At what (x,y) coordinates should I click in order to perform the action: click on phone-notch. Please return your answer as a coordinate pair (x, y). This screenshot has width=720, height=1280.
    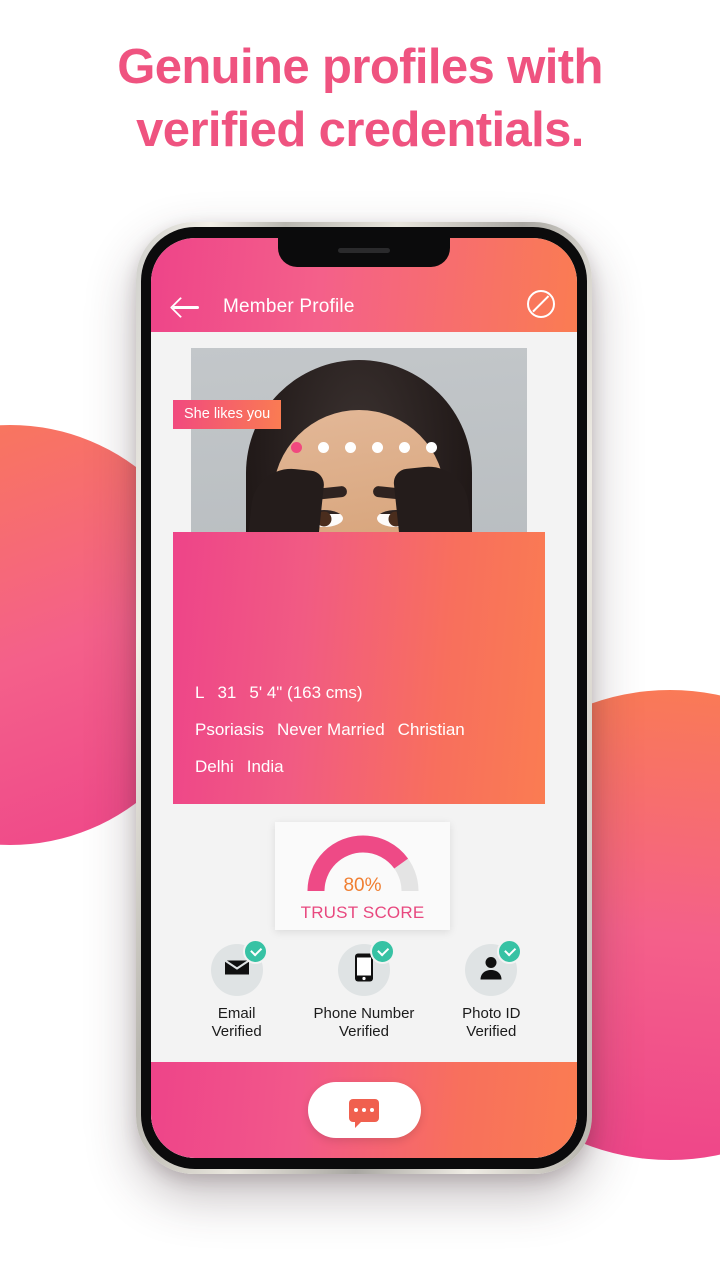
    Looking at the image, I should click on (364, 252).